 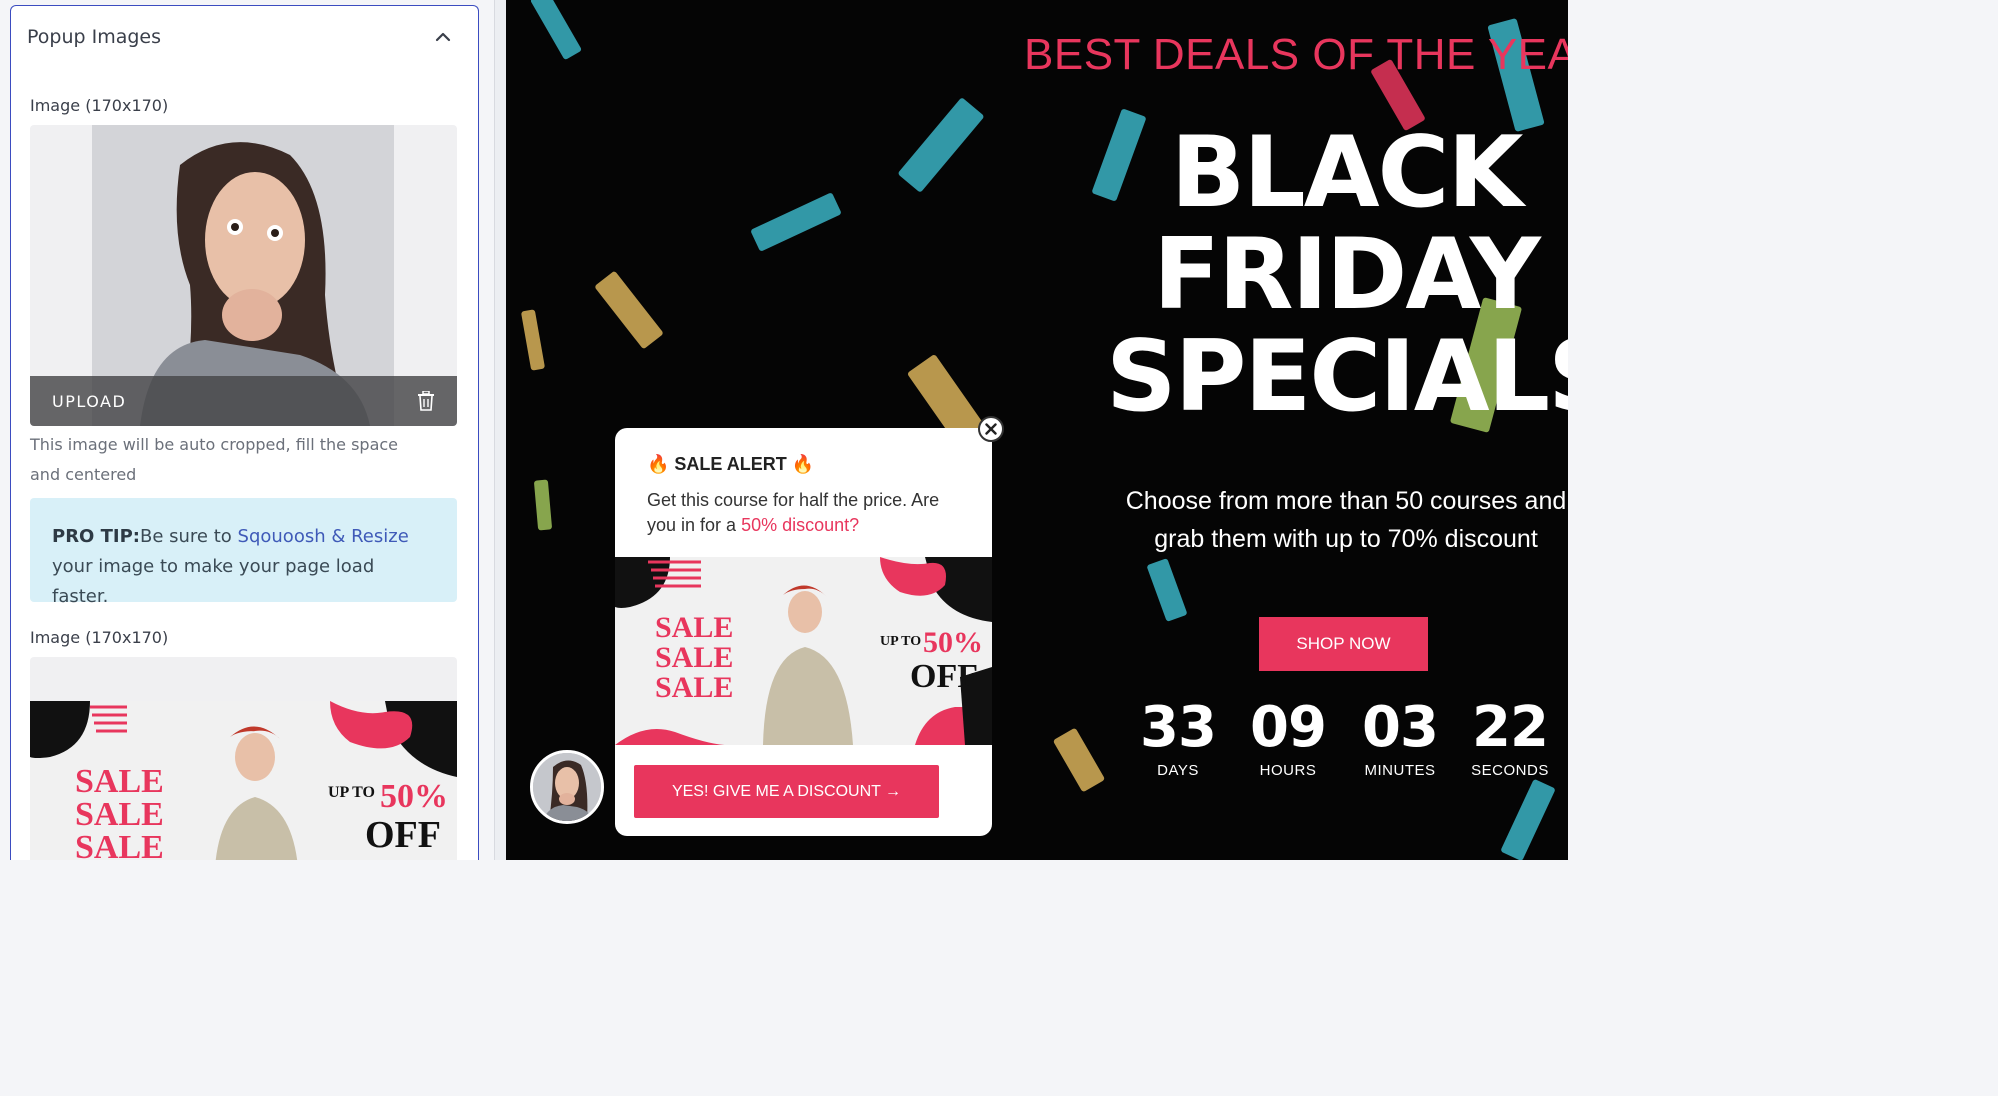 I want to click on countdown-days-label: DAYS, so click(x=1178, y=770).